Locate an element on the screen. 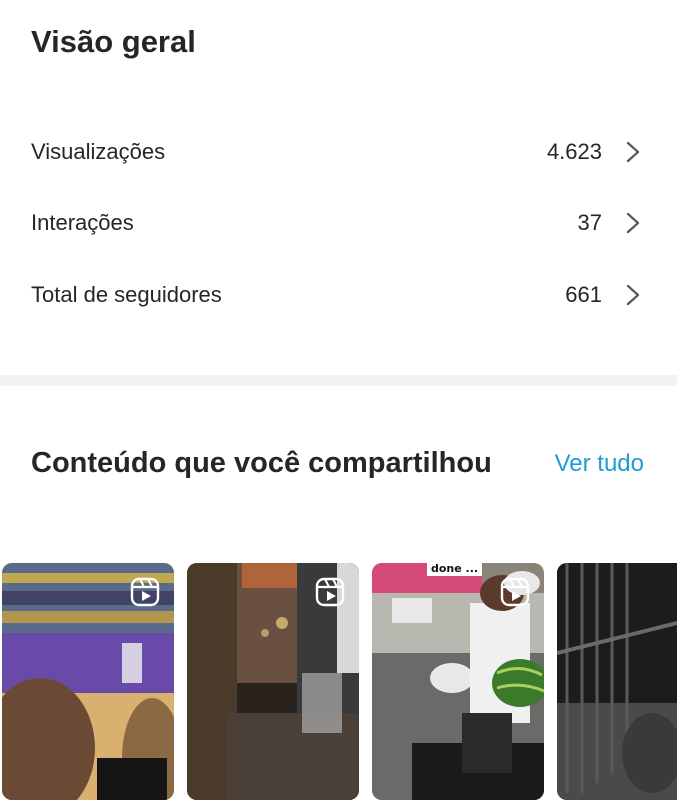 The height and width of the screenshot is (800, 677). metric-row-followers: Total de seguidores 661 is located at coordinates (338, 295).